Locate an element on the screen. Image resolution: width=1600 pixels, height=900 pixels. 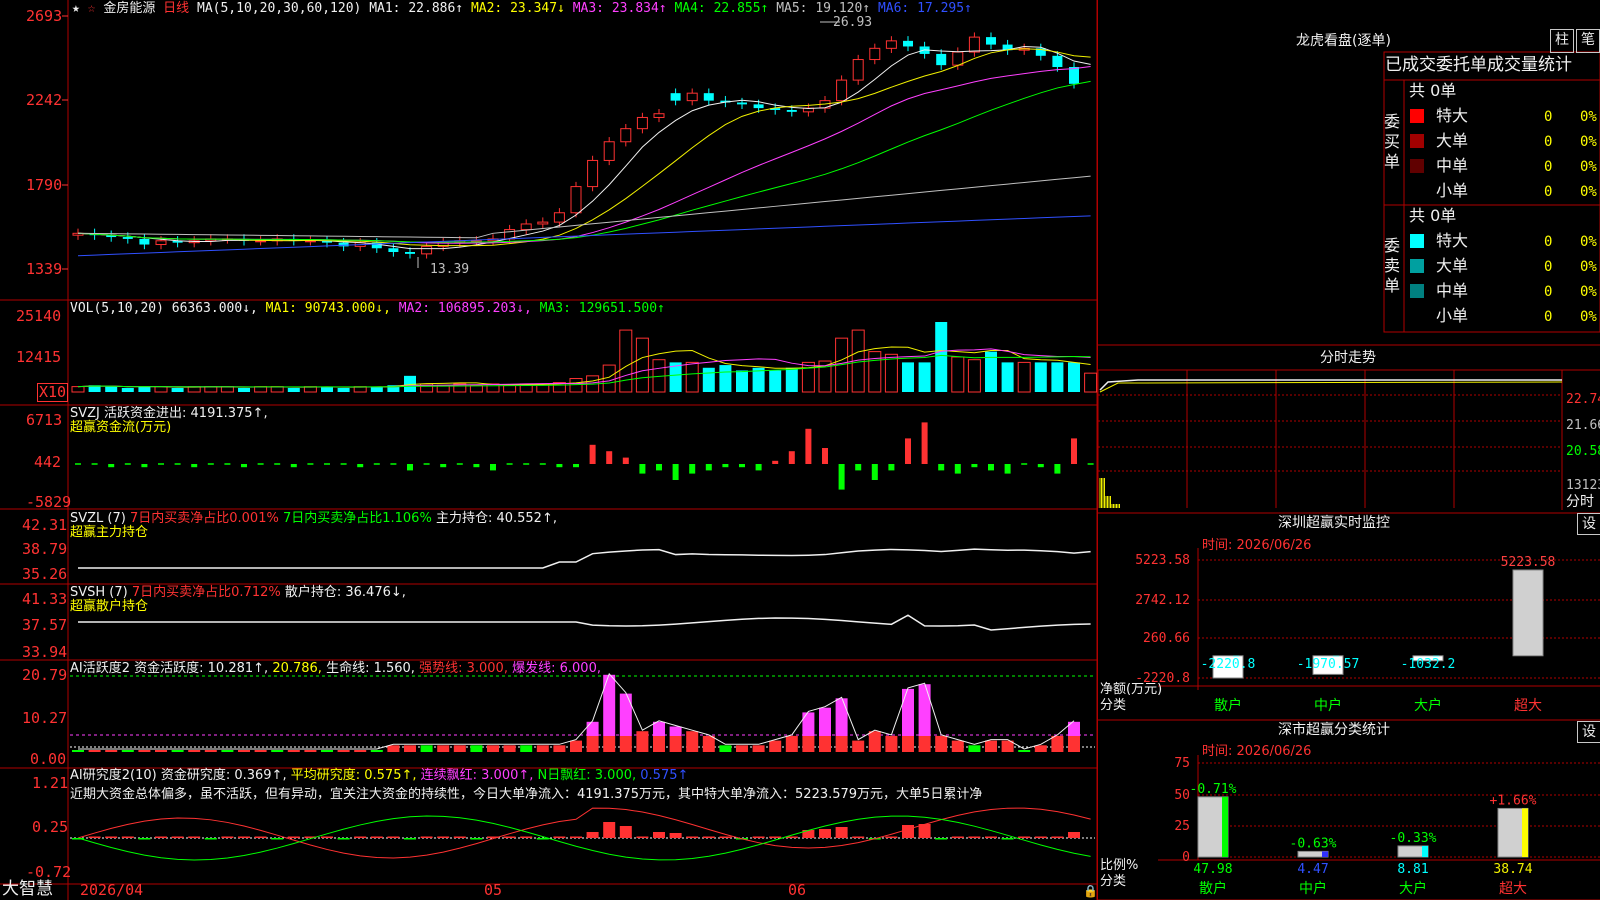
ma5-value: MA5: 19.120↑ is located at coordinates (823, 8).